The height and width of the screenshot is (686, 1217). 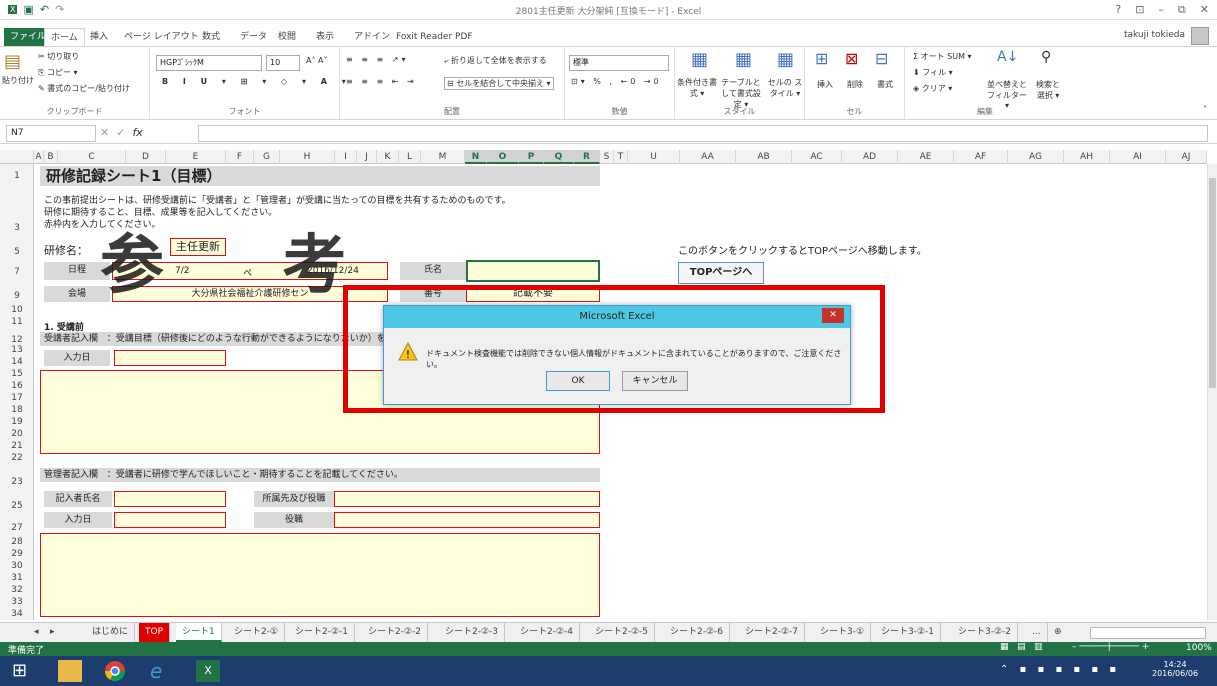 I want to click on avatar, so click(x=1200, y=36).